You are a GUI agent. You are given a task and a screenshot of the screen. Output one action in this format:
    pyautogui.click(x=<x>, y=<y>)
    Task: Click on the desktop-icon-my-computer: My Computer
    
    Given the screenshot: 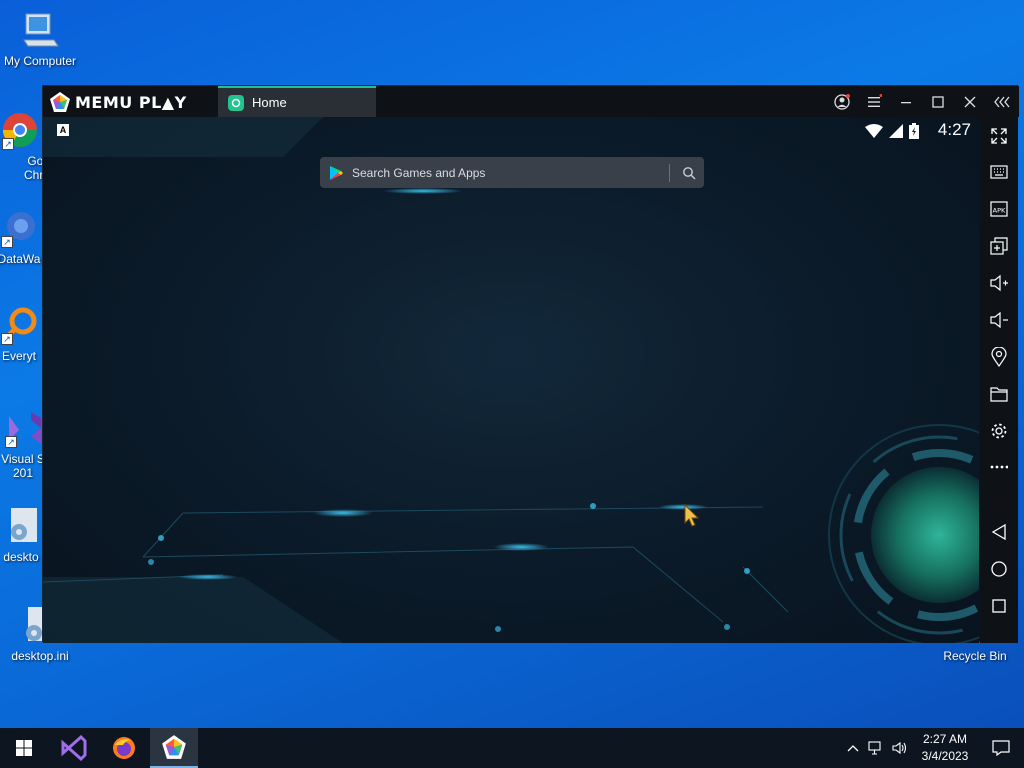 What is the action you would take?
    pyautogui.click(x=40, y=39)
    